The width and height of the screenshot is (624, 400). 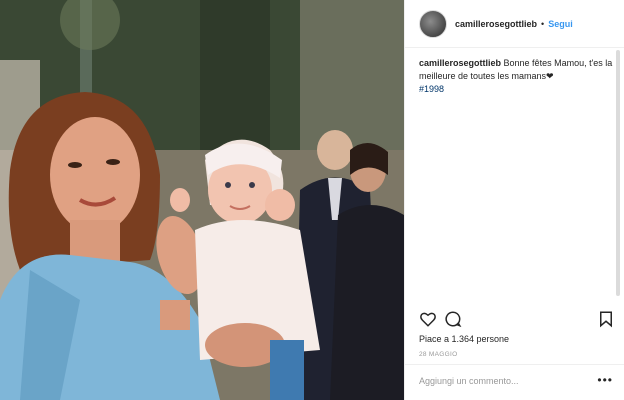 What do you see at coordinates (464, 339) in the screenshot?
I see `likes-count: Piace a 1.364 persone` at bounding box center [464, 339].